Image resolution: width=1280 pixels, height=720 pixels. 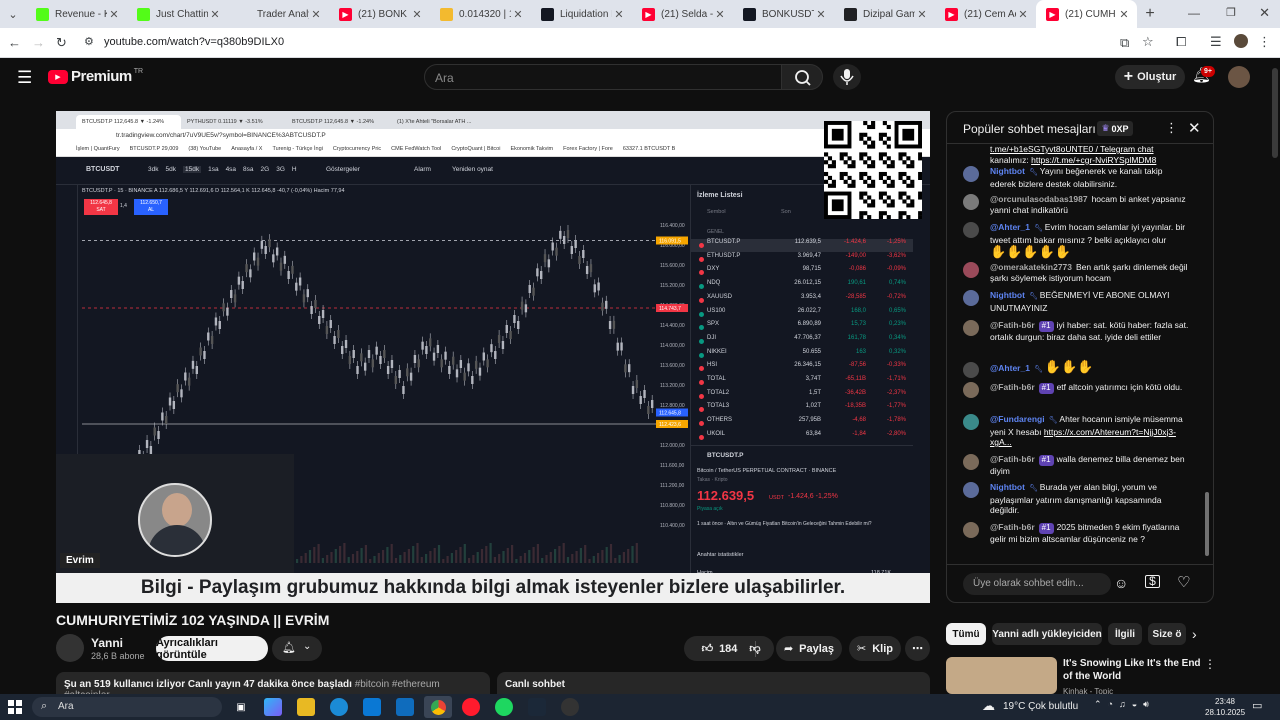 What do you see at coordinates (297, 648) in the screenshot?
I see `notification-settings-button: 🔔︎ ⌄` at bounding box center [297, 648].